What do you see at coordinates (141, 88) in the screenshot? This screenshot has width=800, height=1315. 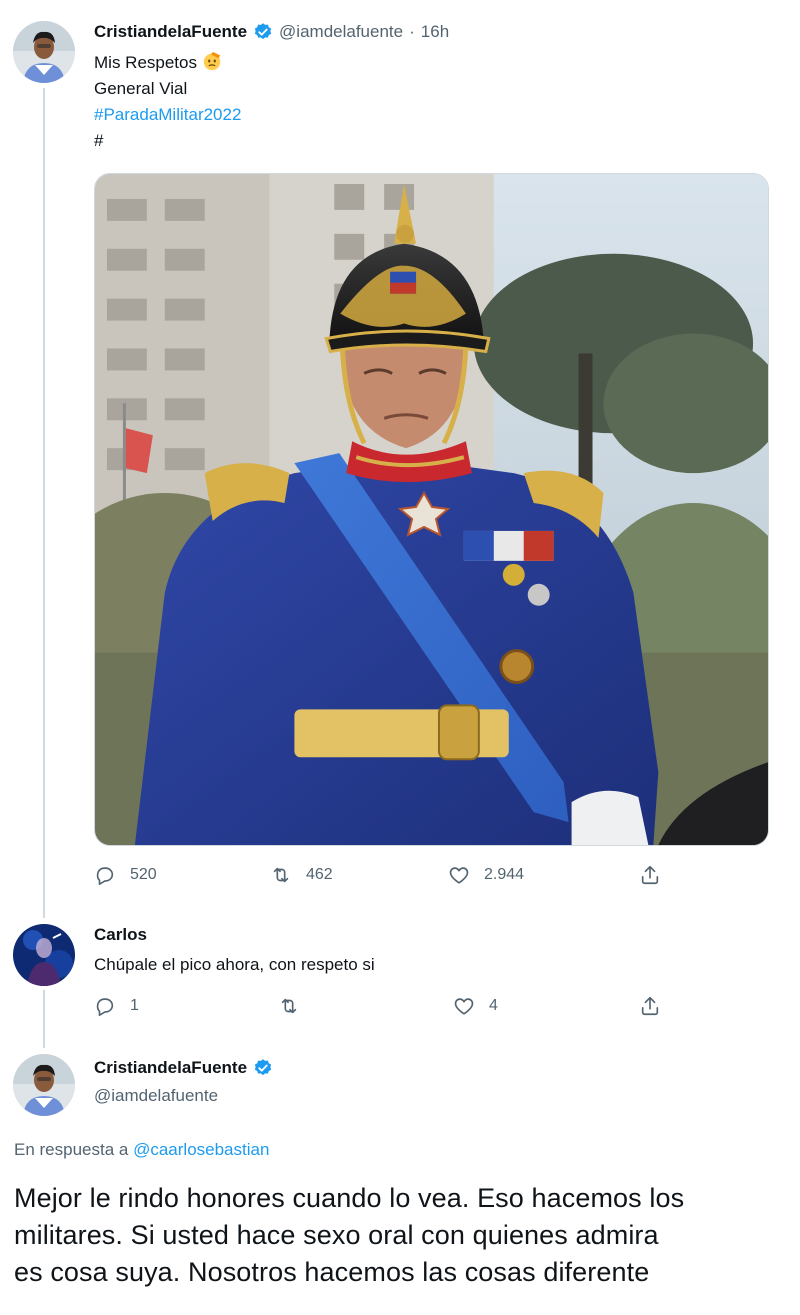 I see `tweet-text-line: General Vial` at bounding box center [141, 88].